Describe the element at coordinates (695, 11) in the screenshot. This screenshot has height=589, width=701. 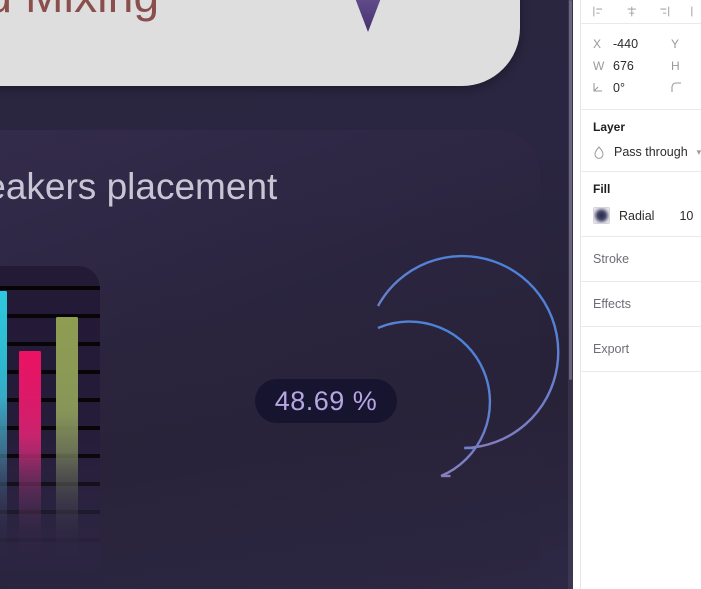
I see `align-top-icon` at that location.